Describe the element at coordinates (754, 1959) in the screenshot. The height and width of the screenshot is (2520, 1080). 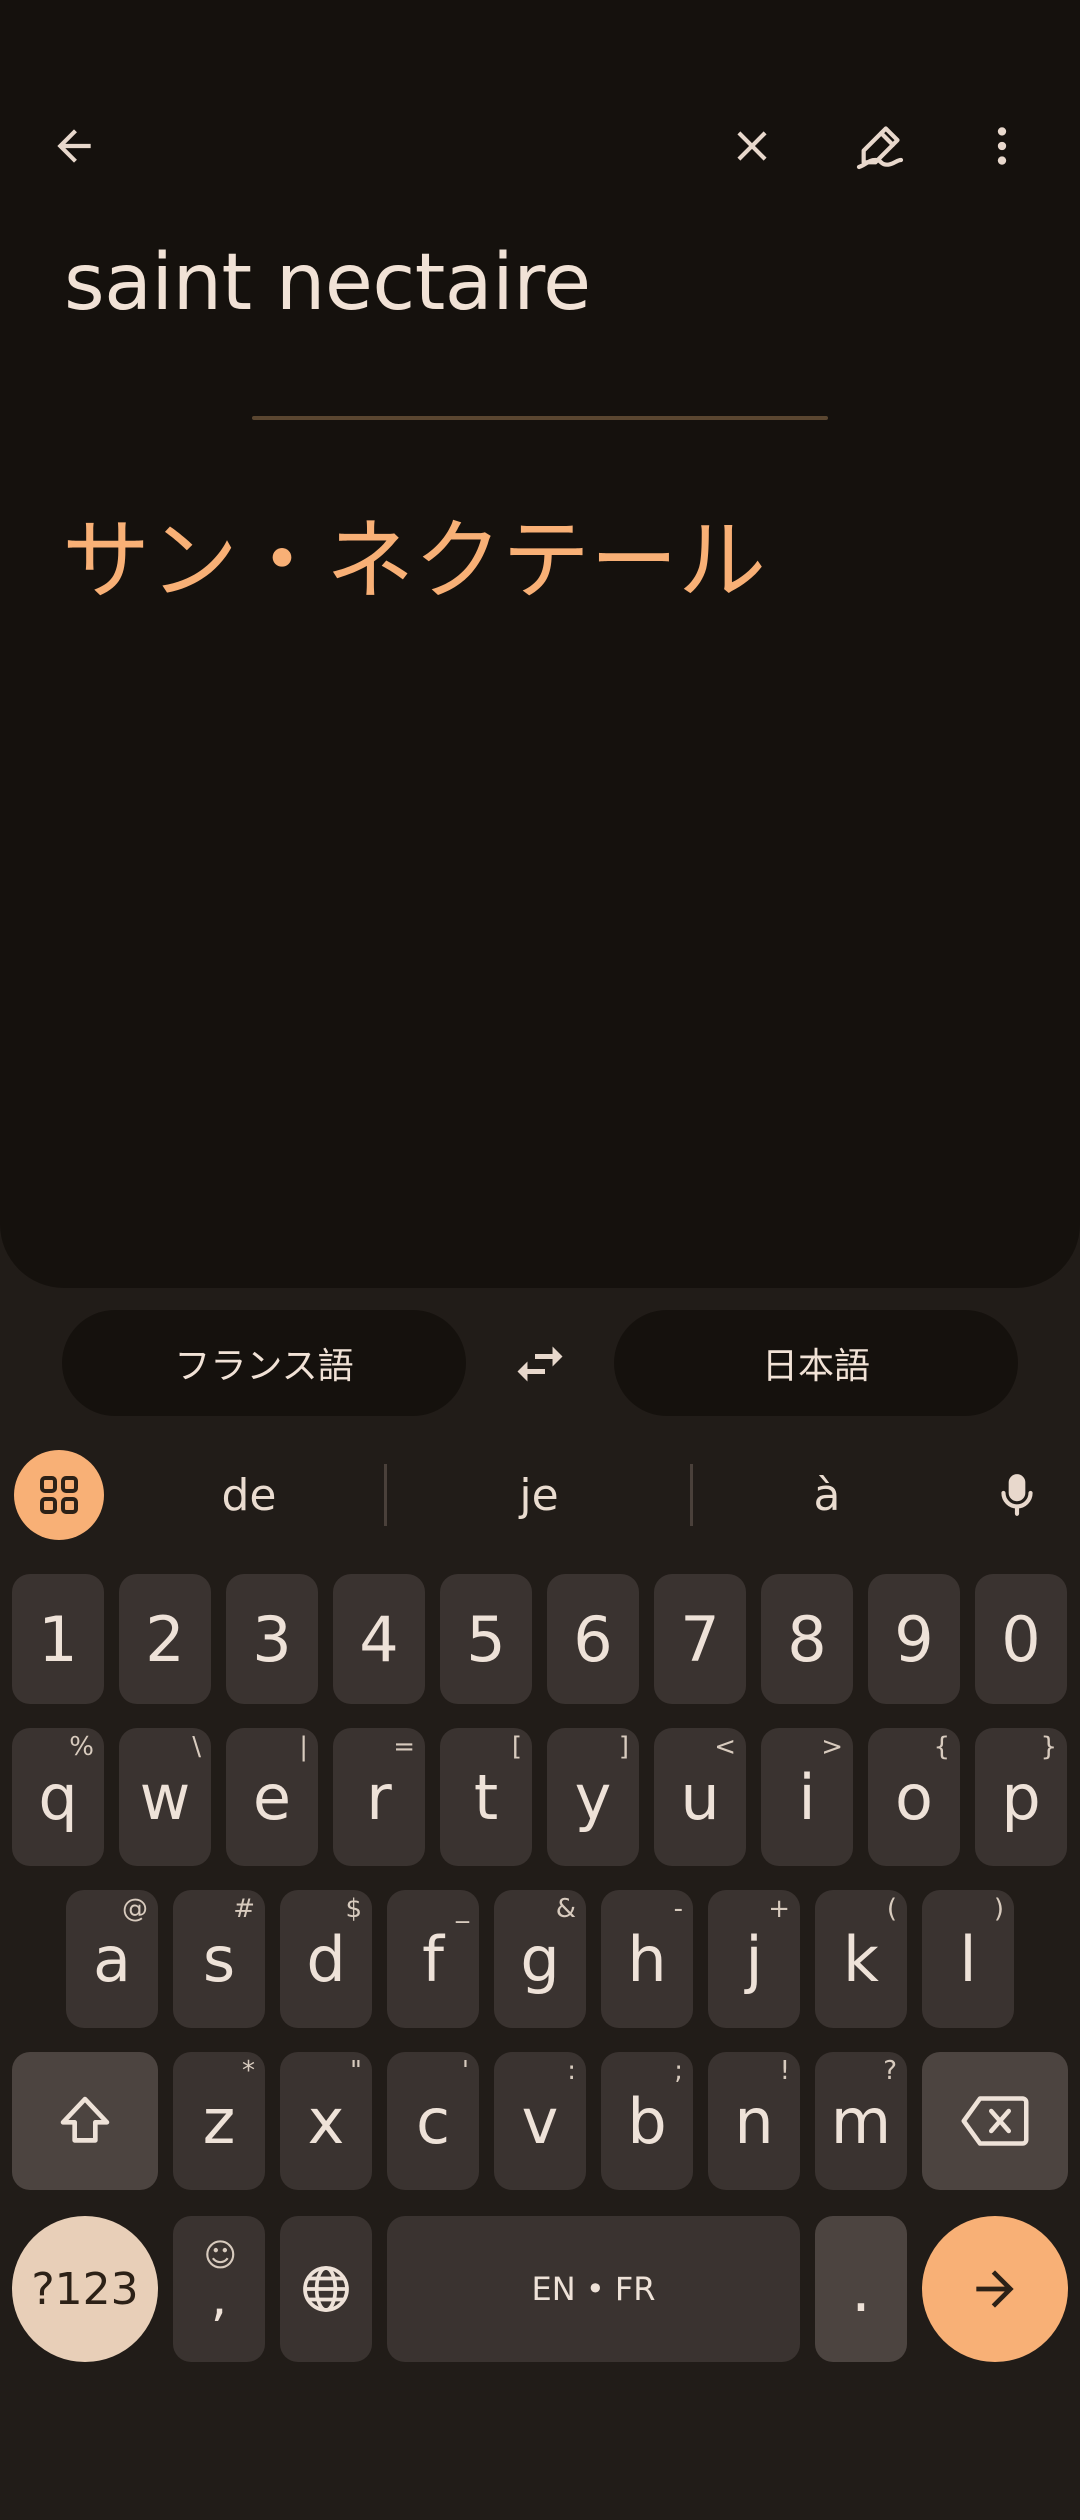
I see `key-j: j +` at that location.